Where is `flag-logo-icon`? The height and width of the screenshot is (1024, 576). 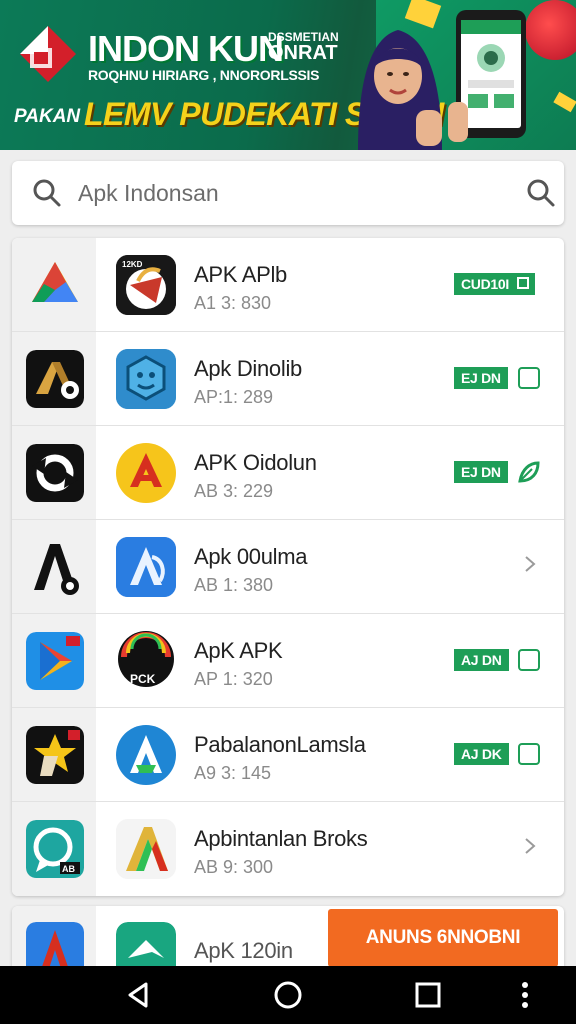 flag-logo-icon is located at coordinates (48, 54).